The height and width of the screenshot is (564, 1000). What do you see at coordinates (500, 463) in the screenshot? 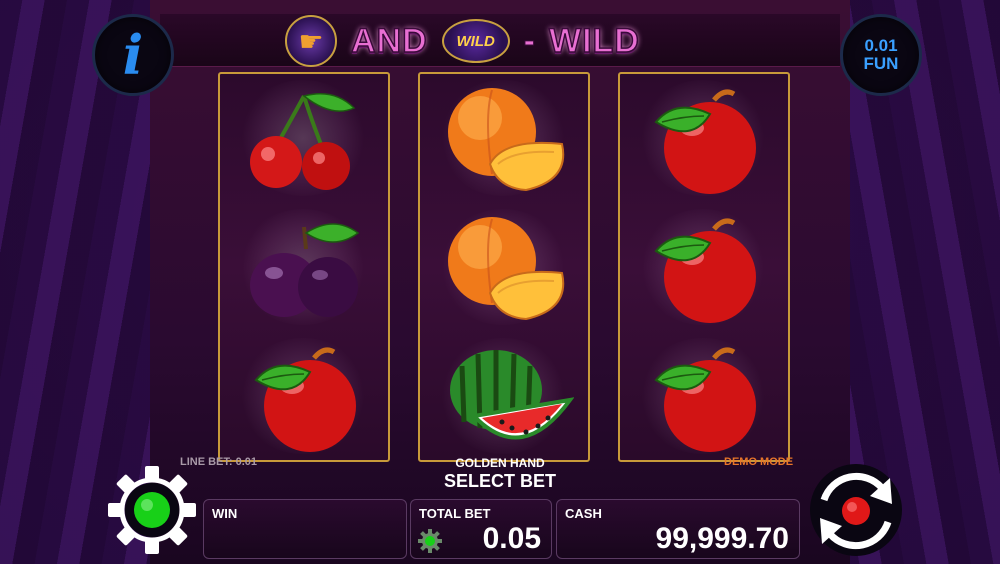
I see `golden-hand-label: GOLDEN HAND` at bounding box center [500, 463].